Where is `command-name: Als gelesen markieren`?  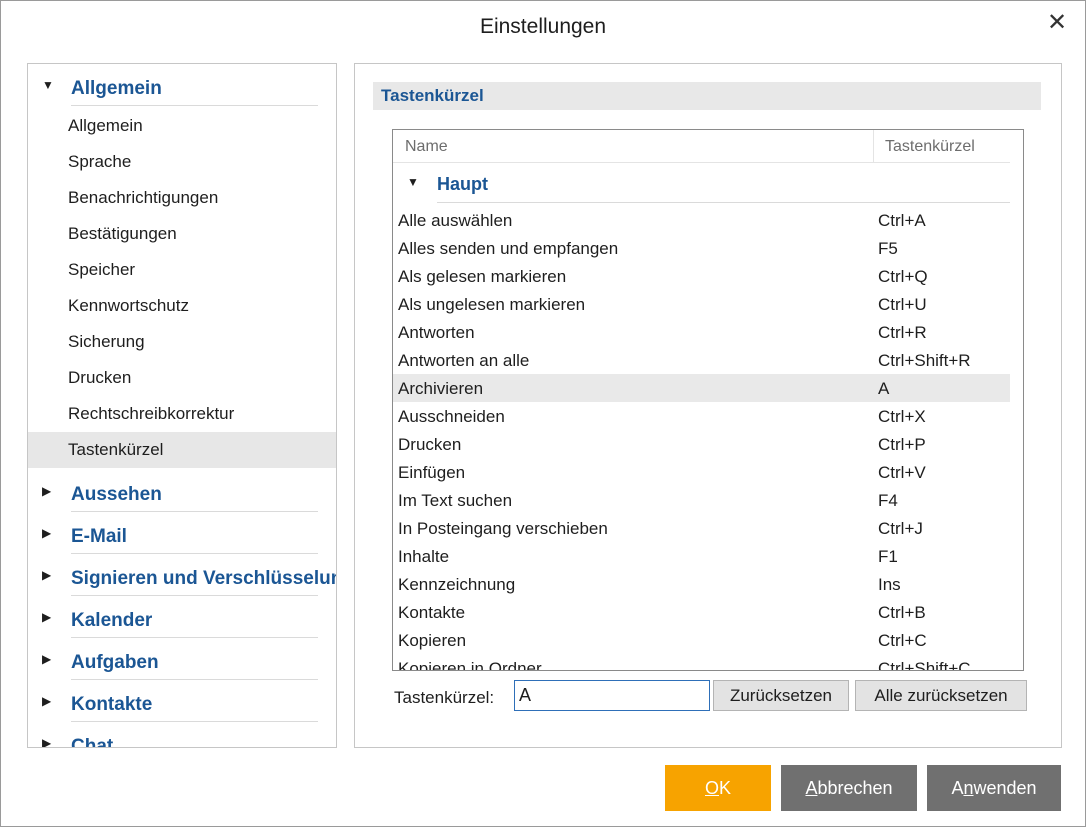
command-name: Als gelesen markieren is located at coordinates (482, 276).